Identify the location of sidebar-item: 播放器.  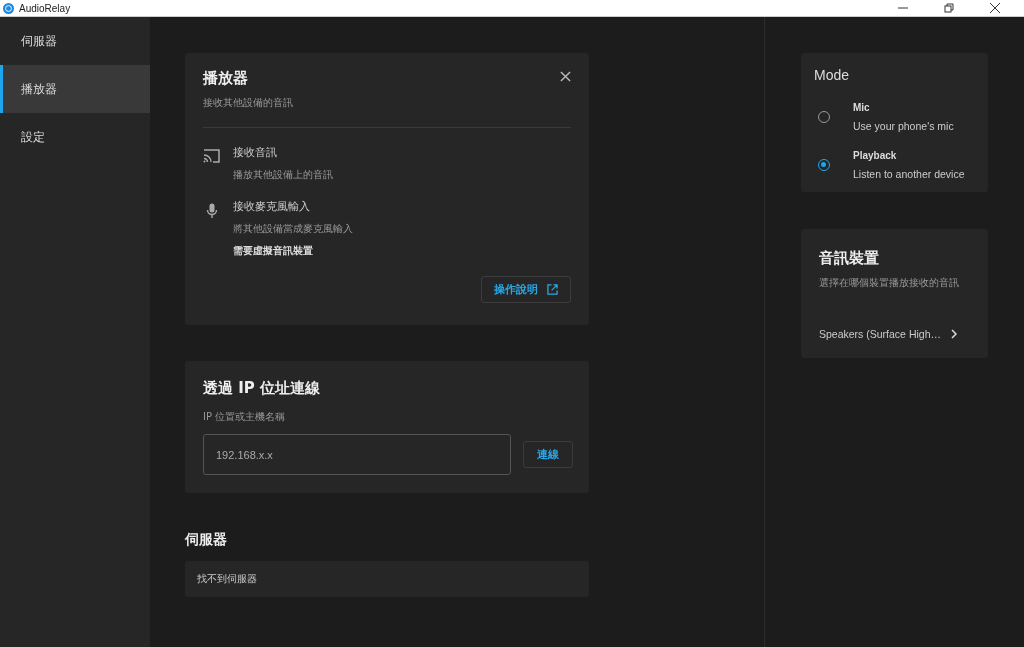
(75, 89).